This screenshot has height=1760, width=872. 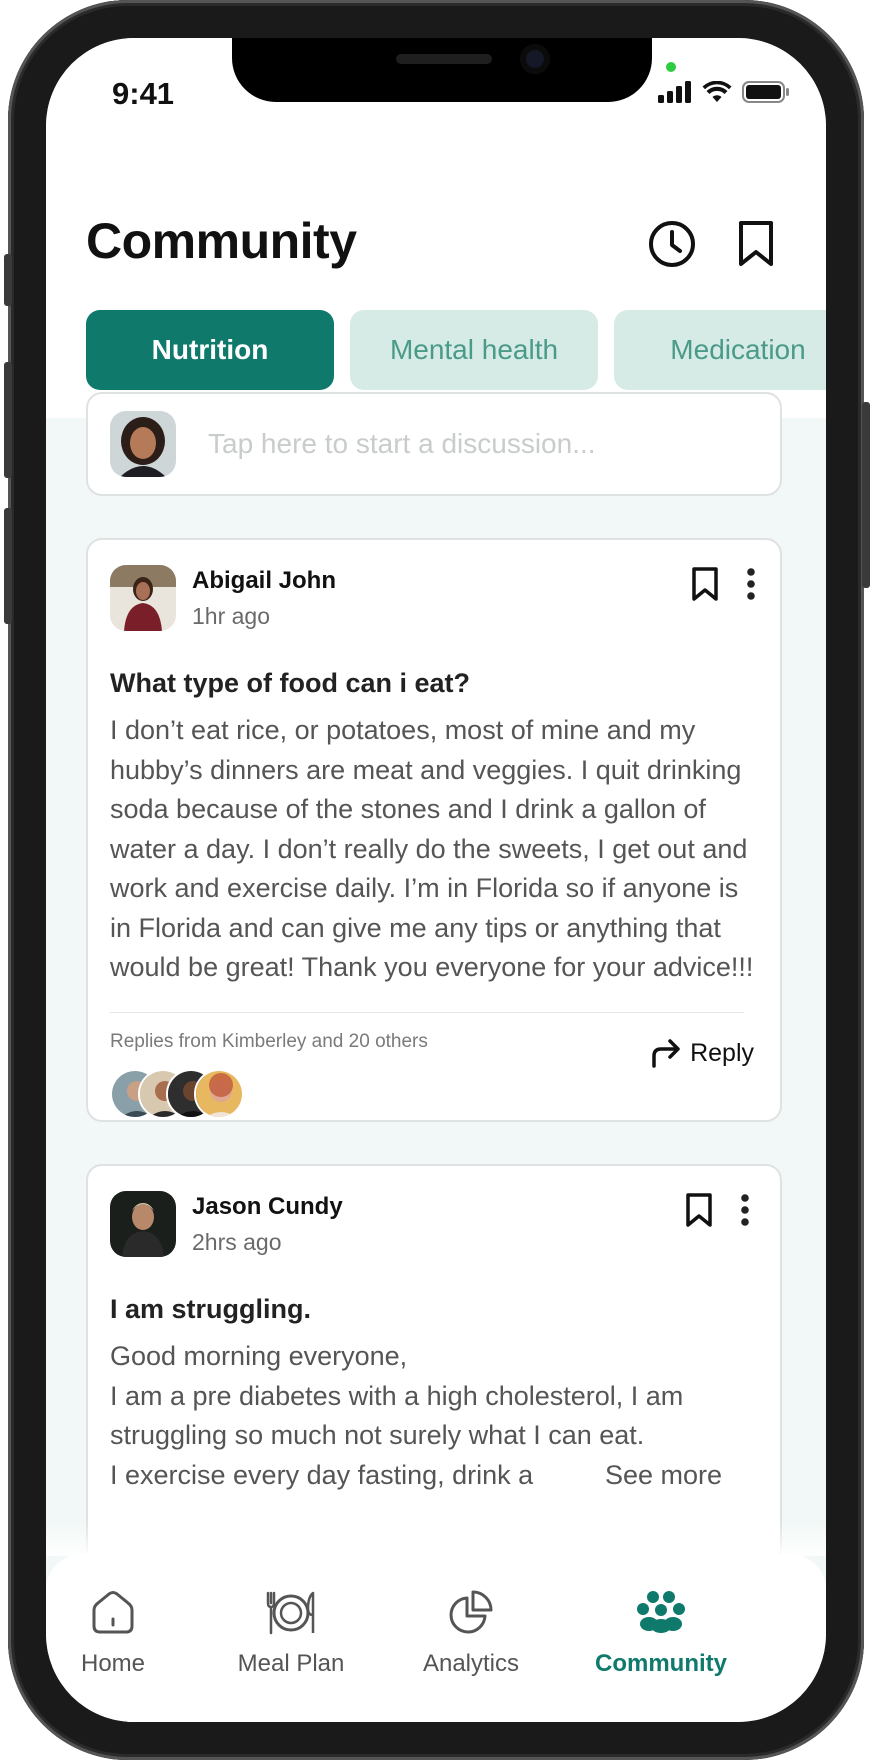 What do you see at coordinates (471, 1612) in the screenshot?
I see `pie-chart-icon` at bounding box center [471, 1612].